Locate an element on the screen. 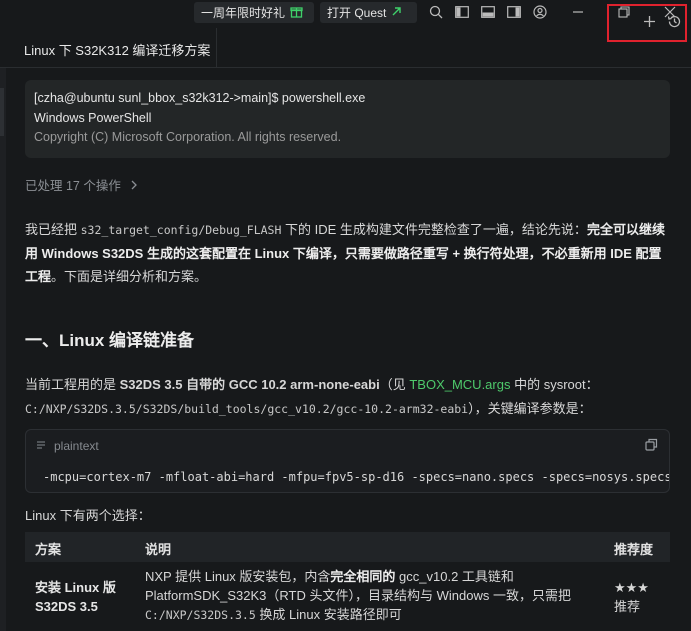 The width and height of the screenshot is (691, 631). text: NXP 提供 Linux 版安装包，内含 is located at coordinates (238, 576).